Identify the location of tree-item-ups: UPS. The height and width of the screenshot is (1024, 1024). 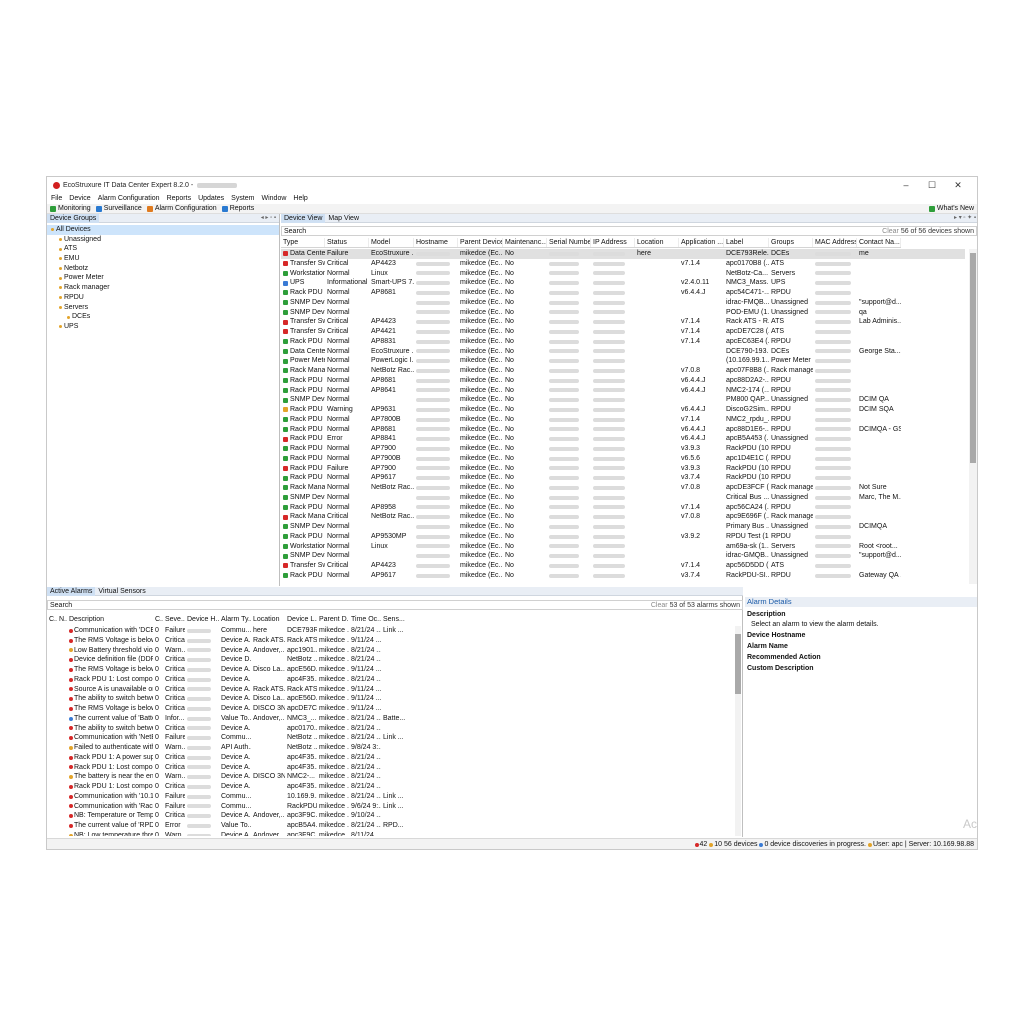
(163, 327).